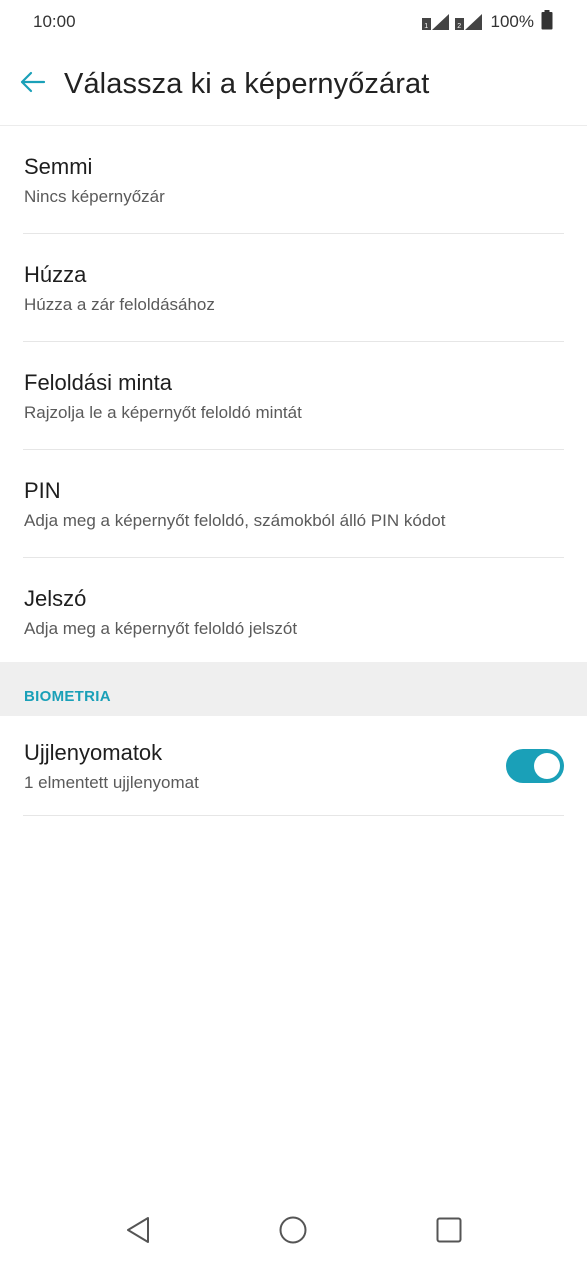  Describe the element at coordinates (547, 766) in the screenshot. I see `toggle-knob` at that location.